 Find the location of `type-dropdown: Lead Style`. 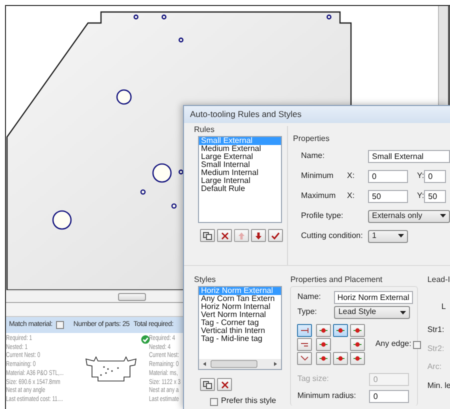

type-dropdown: Lead Style is located at coordinates (372, 312).